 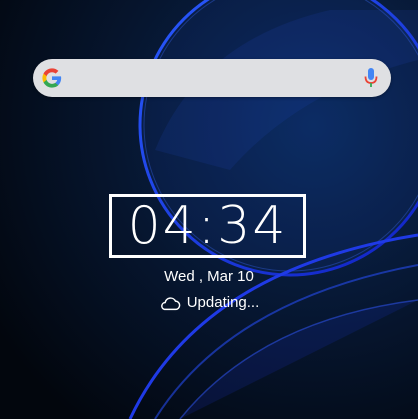 I want to click on clock-time: 04:34, so click(x=207, y=226).